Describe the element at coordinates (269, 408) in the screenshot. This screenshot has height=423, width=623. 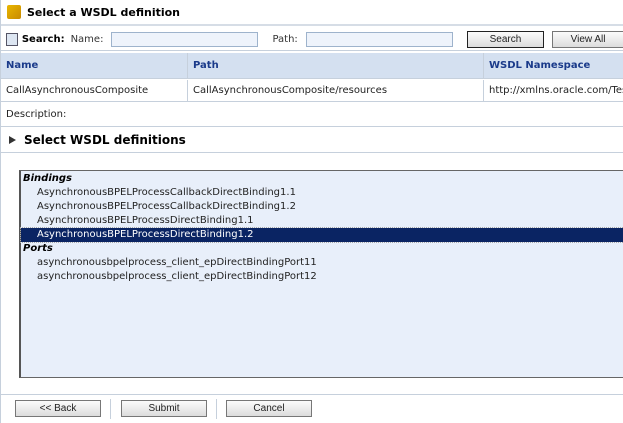
I see `cancel-button: Cancel` at that location.